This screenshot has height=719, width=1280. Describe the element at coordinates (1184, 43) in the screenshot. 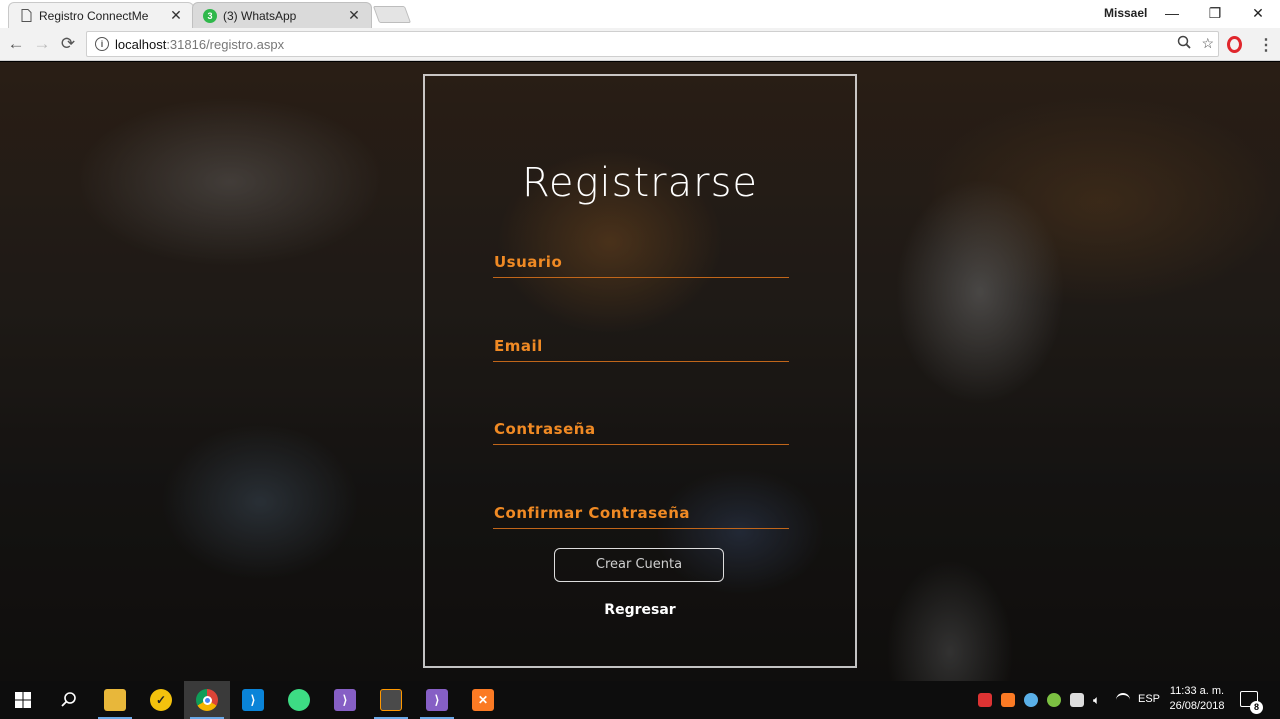

I see `zoom-icon` at that location.